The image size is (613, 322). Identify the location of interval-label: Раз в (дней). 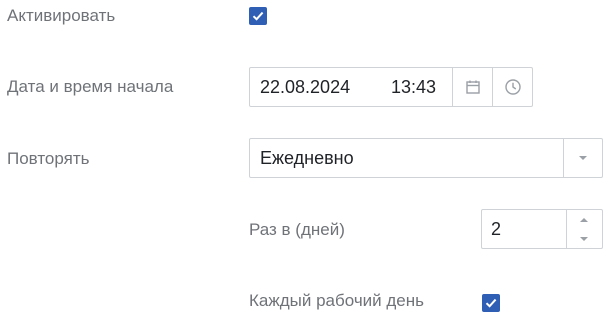
(297, 229).